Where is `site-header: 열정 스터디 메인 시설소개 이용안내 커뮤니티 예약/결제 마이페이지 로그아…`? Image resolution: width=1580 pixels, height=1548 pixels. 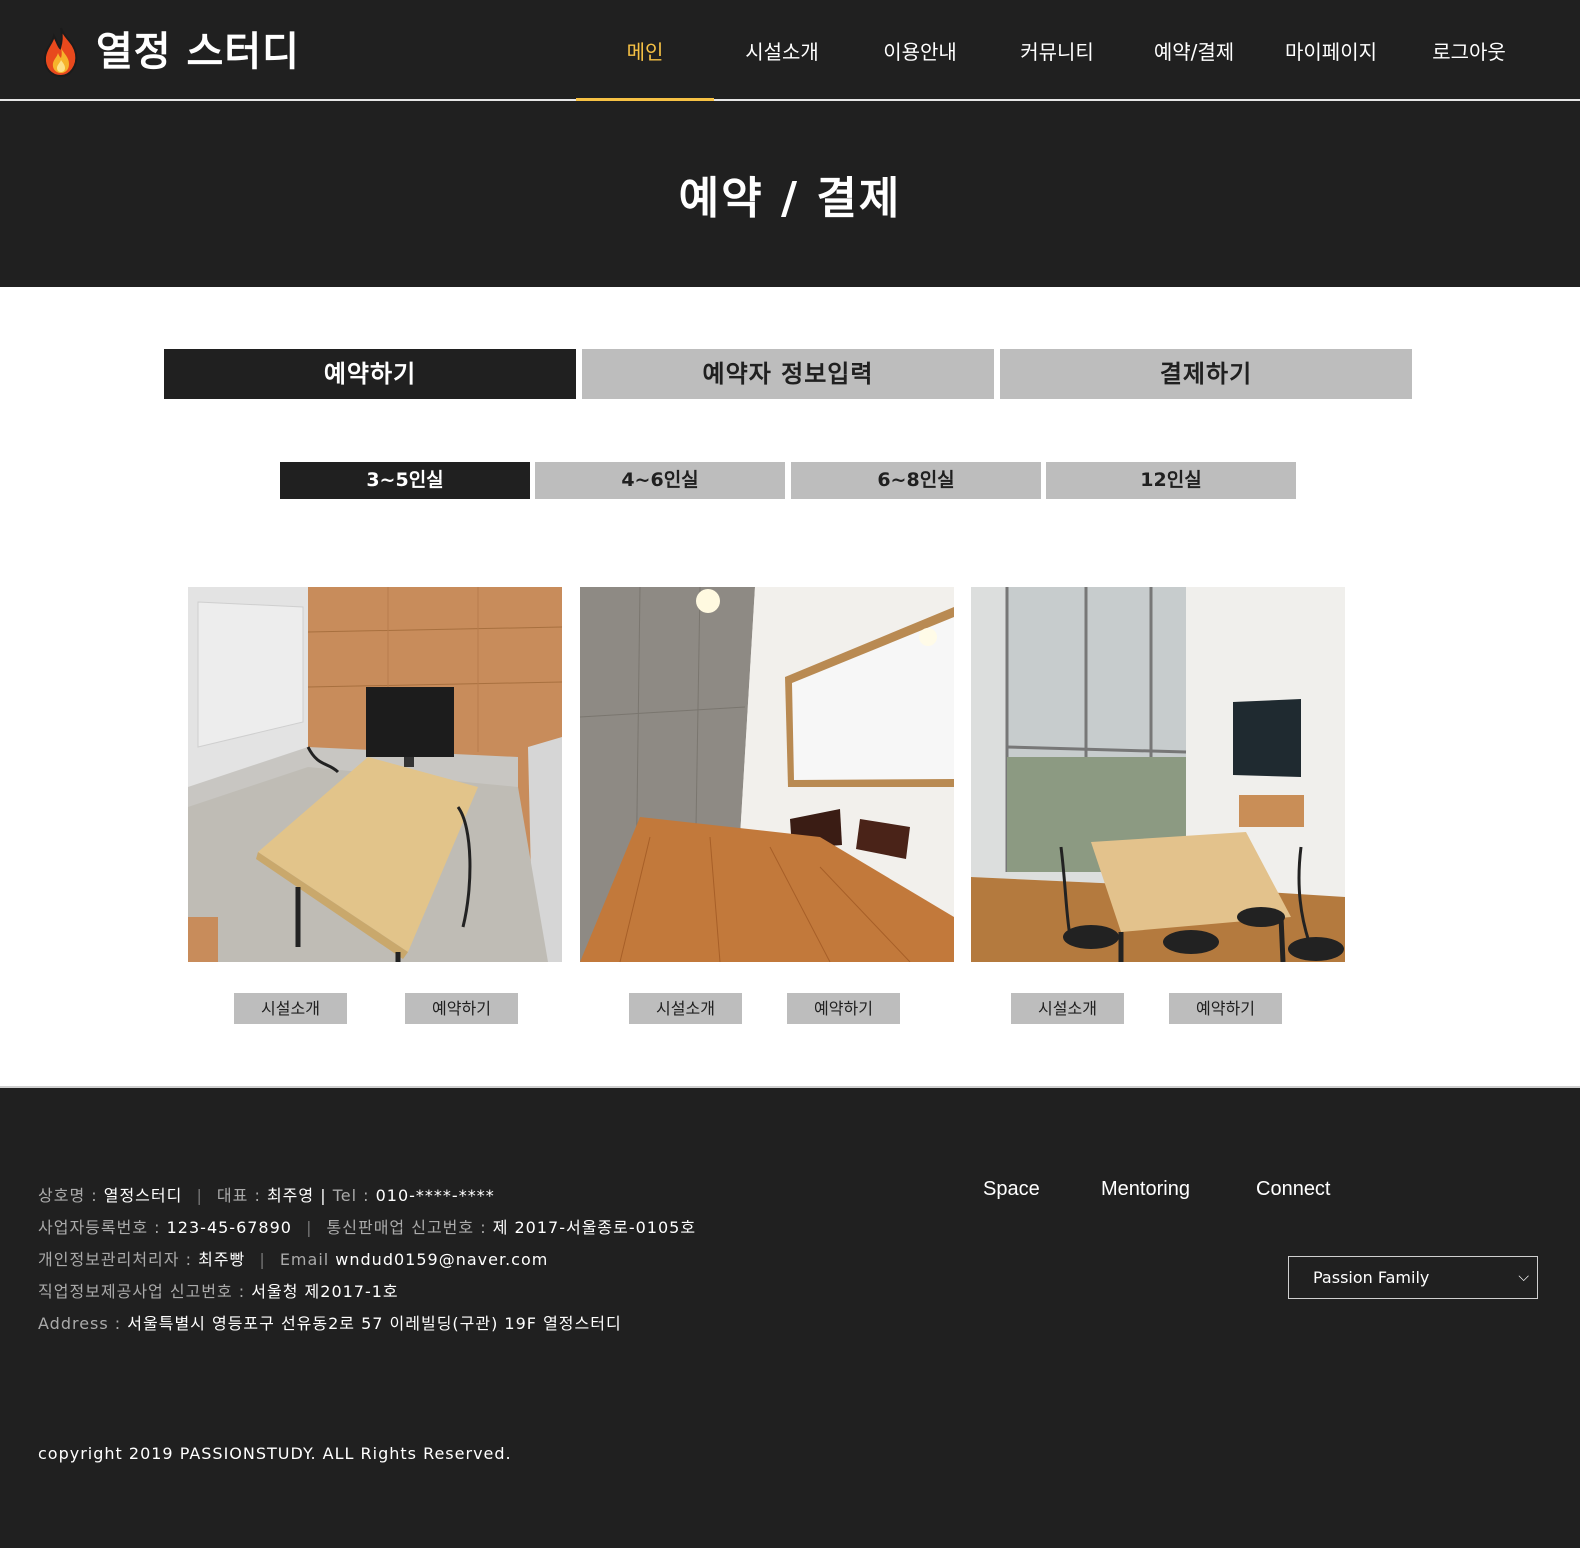 site-header: 열정 스터디 메인 시설소개 이용안내 커뮤니티 예약/결제 마이페이지 로그아… is located at coordinates (790, 50).